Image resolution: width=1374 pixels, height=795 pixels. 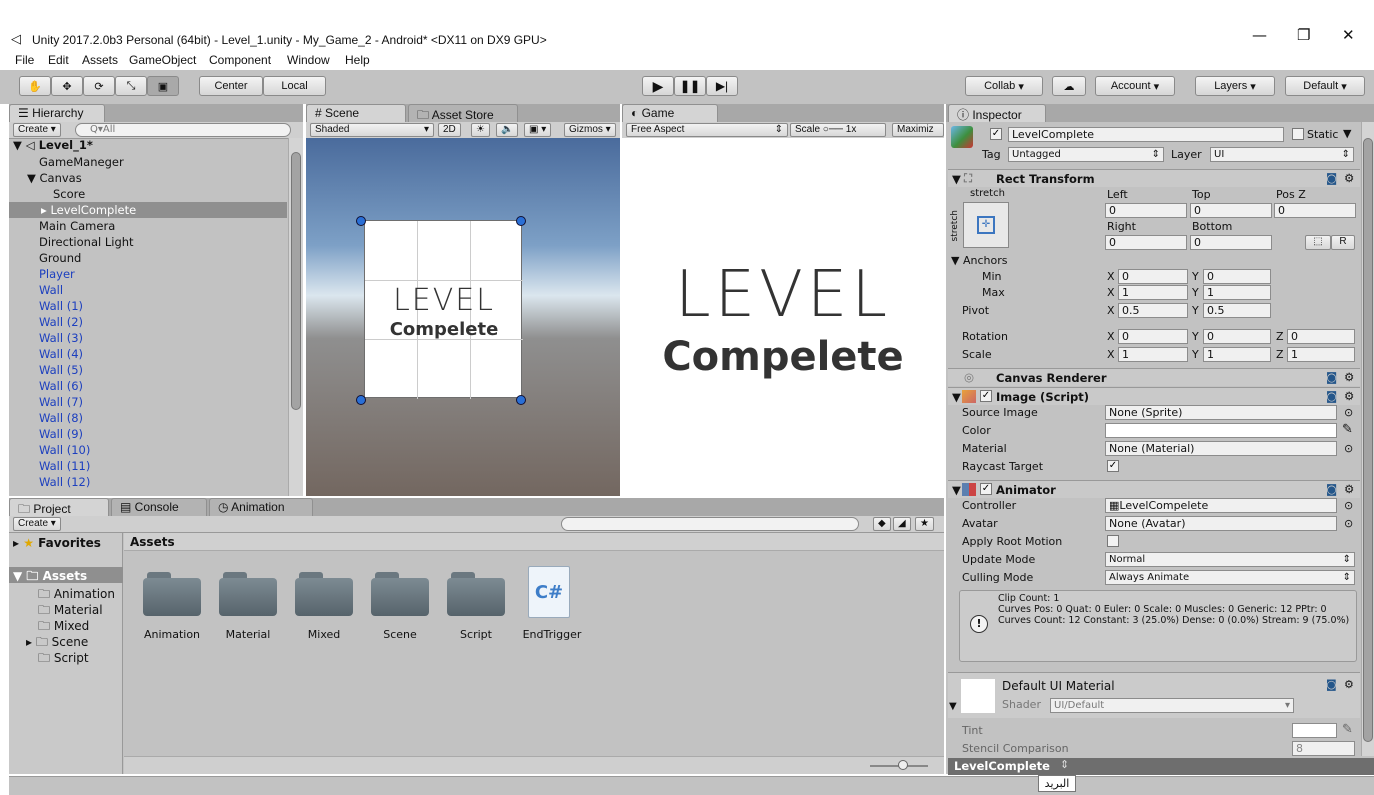 What do you see at coordinates (148, 226) in the screenshot?
I see `hierarchy-item: Main Camera` at bounding box center [148, 226].